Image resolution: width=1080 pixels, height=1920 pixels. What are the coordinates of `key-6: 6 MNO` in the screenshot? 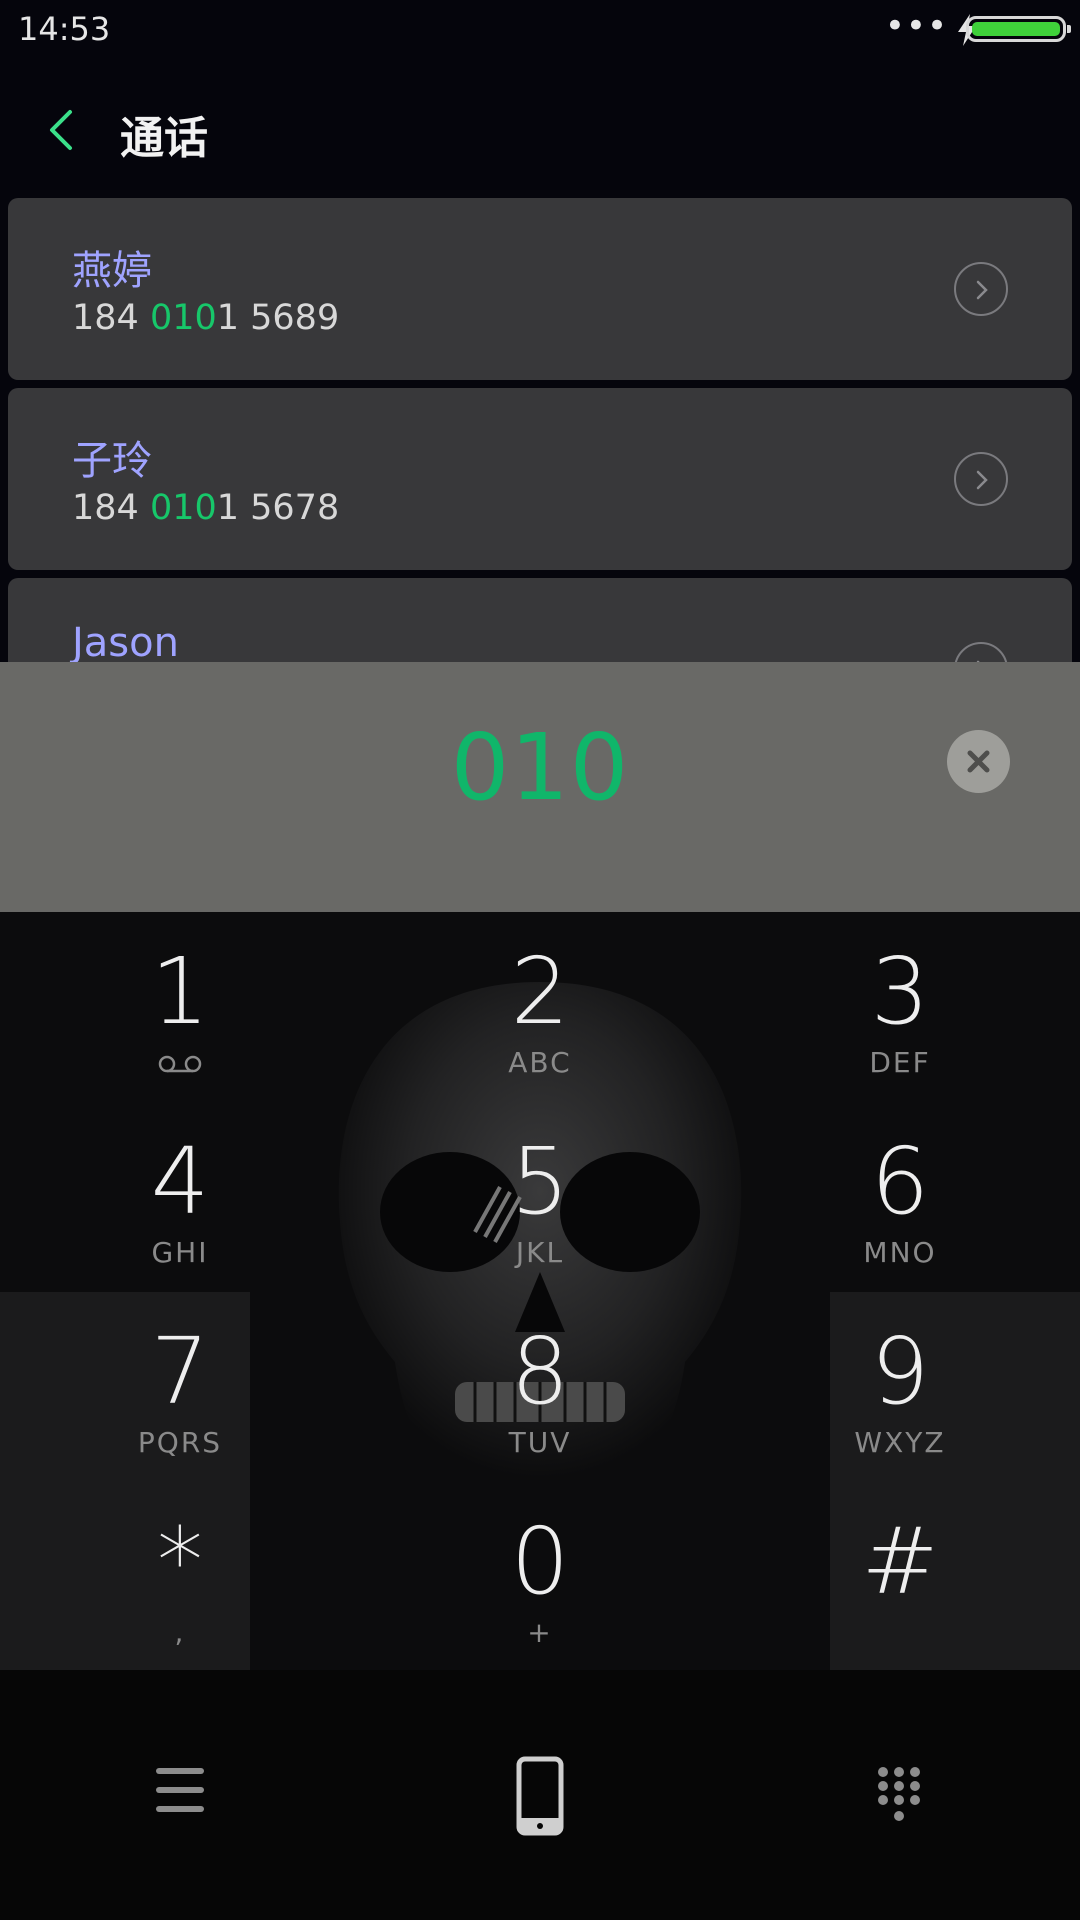 It's located at (900, 1222).